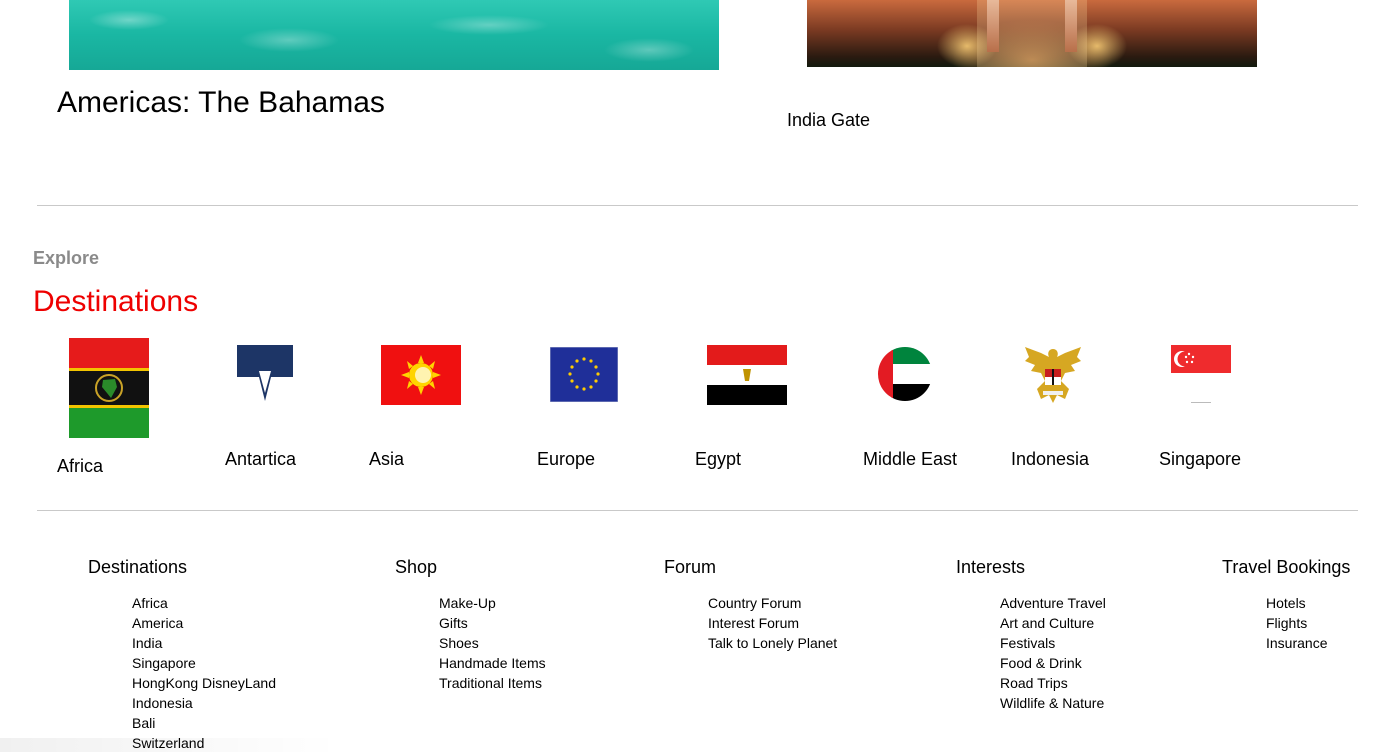 The width and height of the screenshot is (1379, 753). I want to click on footer-link: Hotels, so click(1296, 603).